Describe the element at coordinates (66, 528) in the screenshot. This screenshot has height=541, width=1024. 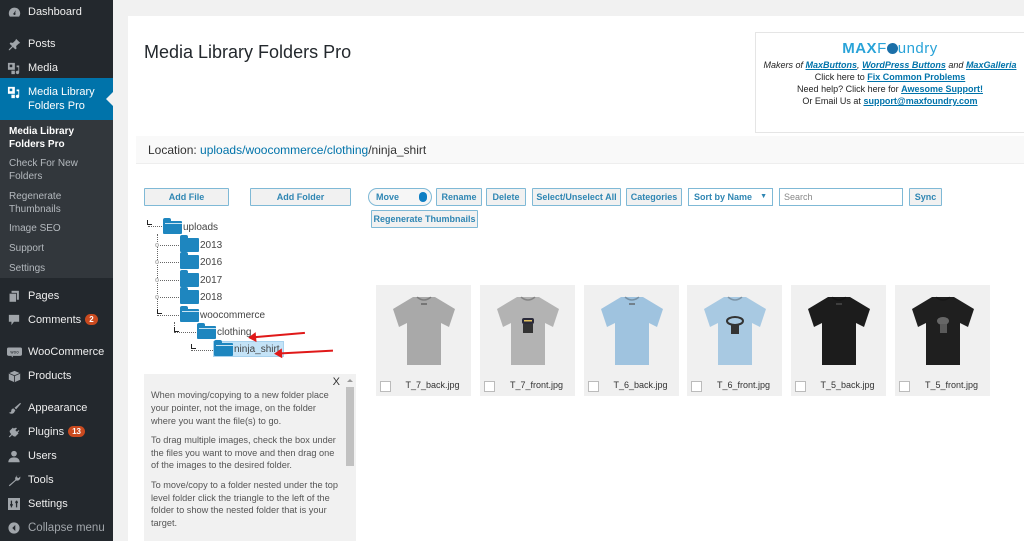
I see `sidebar-label: Collapse menu` at that location.